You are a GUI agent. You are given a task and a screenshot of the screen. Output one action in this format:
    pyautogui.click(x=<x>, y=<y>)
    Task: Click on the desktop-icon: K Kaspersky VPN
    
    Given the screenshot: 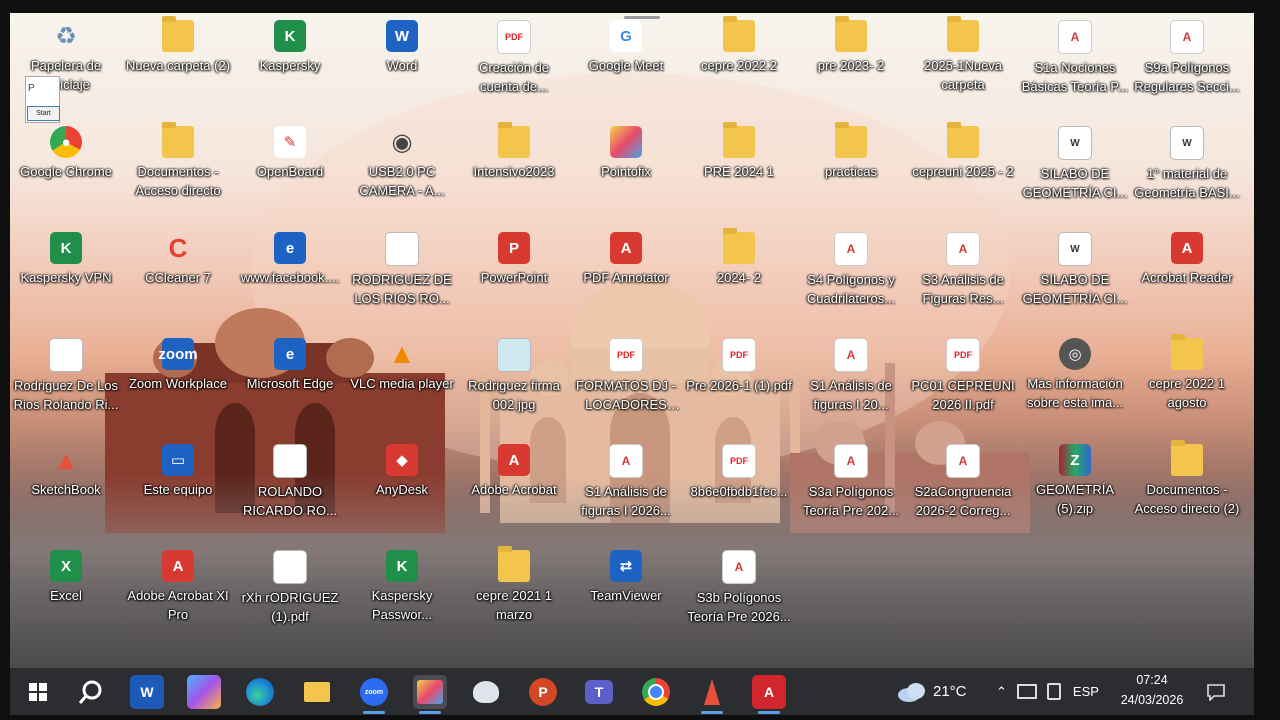 What is the action you would take?
    pyautogui.click(x=66, y=280)
    